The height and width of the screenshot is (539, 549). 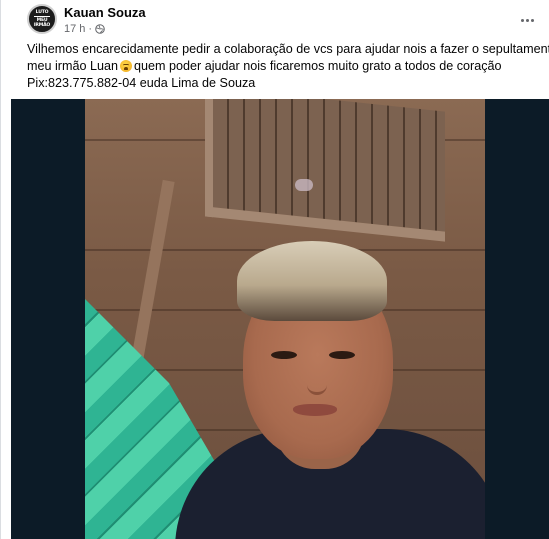 What do you see at coordinates (288, 22) in the screenshot?
I see `post-header: LUTO MEU IRMÃO Kauan Souza 17 h ·` at bounding box center [288, 22].